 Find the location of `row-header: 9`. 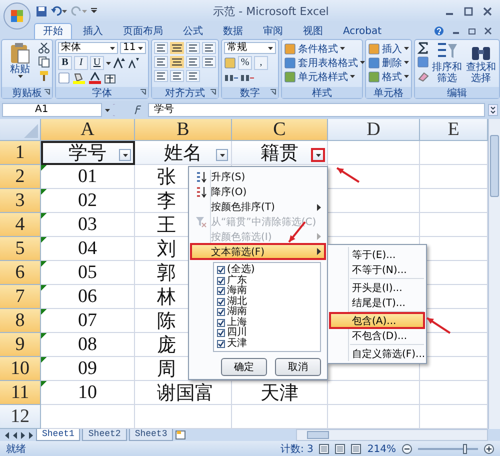

row-header: 9 is located at coordinates (20, 345).